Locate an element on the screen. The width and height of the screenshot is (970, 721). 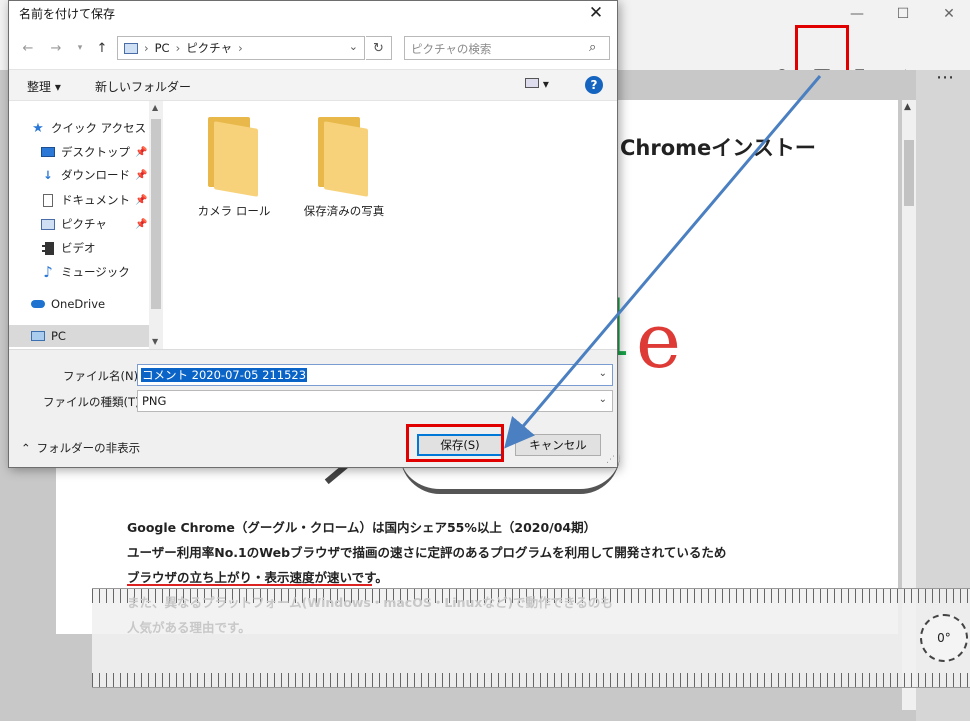
nav-item-downloads: ↓ ダウンロード is located at coordinates (85, 175).